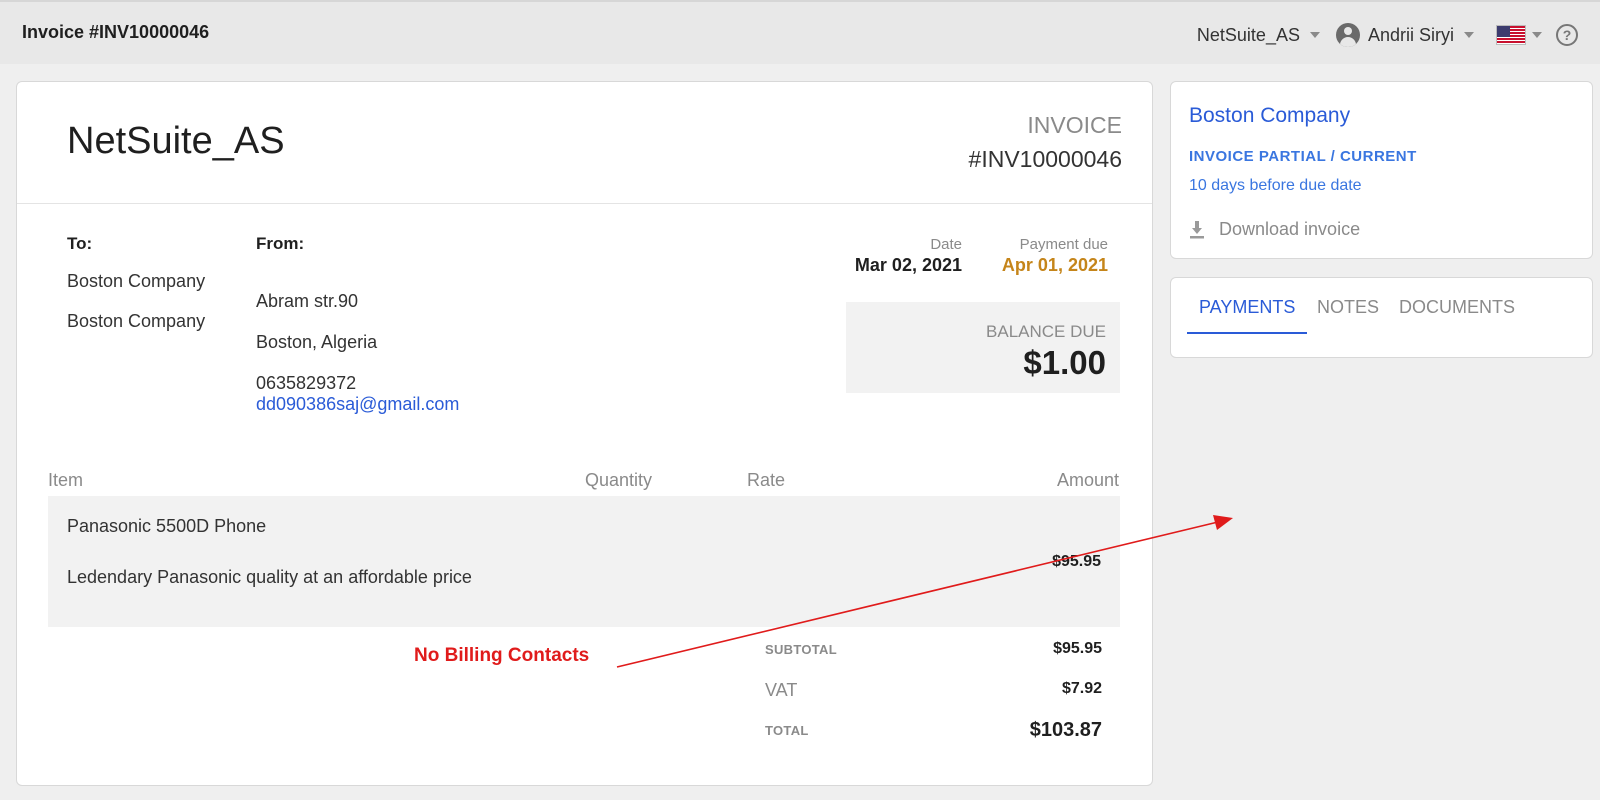 The image size is (1600, 800). What do you see at coordinates (1081, 688) in the screenshot?
I see `vat-value: $7.92` at bounding box center [1081, 688].